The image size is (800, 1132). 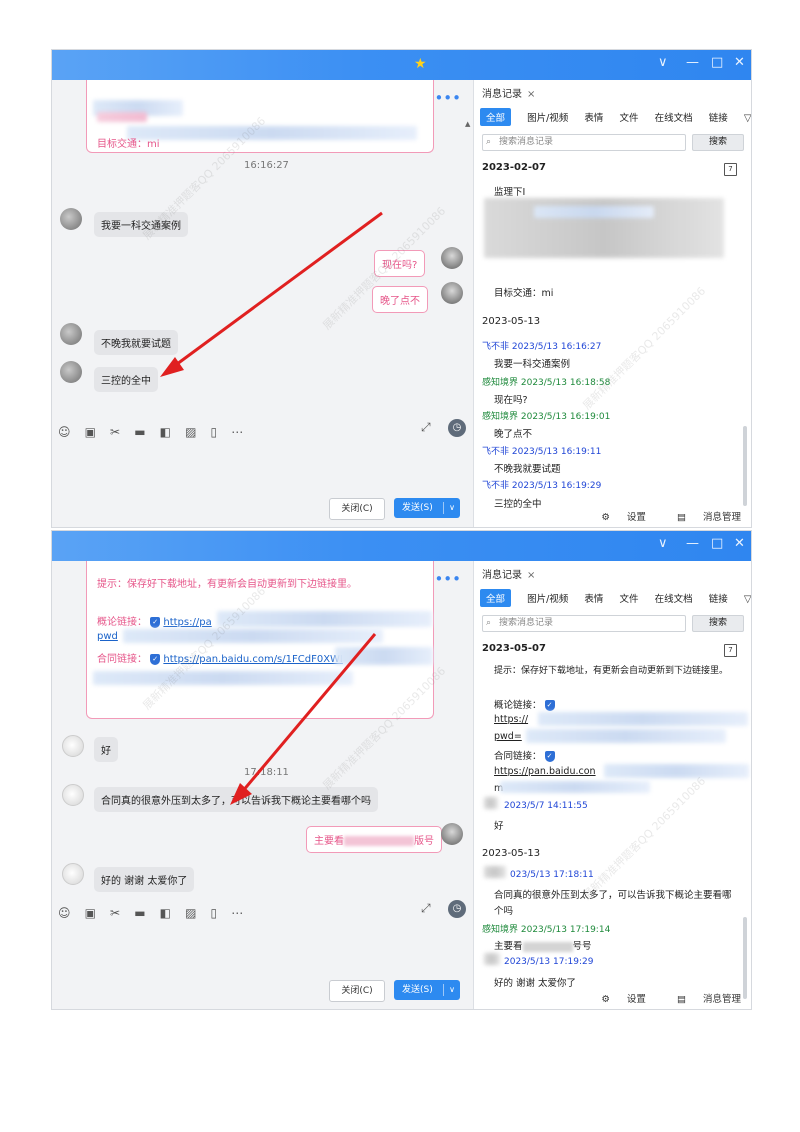 I want to click on history-link: pwd=, so click(x=508, y=736).